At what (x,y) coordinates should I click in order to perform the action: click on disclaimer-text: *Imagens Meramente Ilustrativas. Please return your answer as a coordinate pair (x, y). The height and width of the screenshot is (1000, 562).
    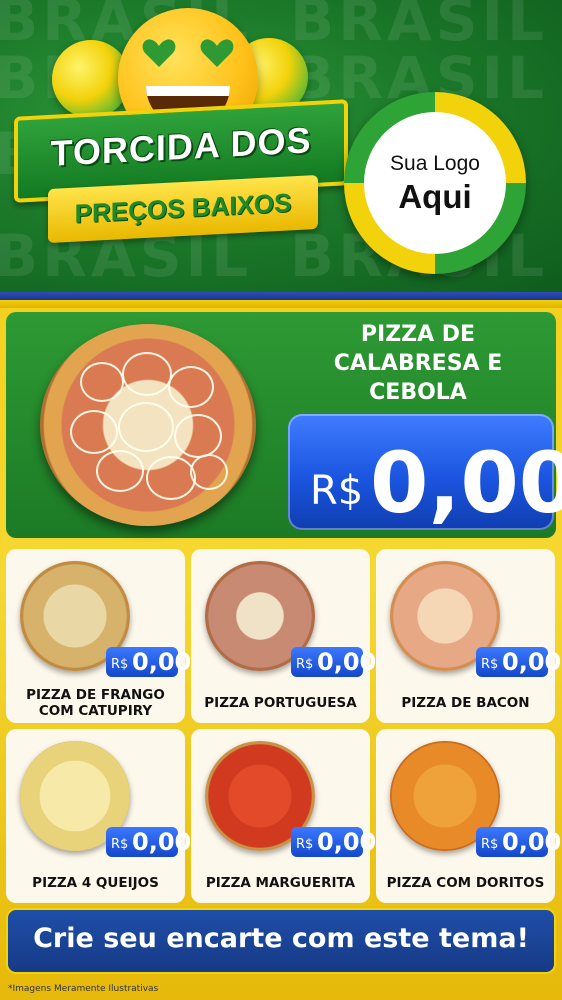
    Looking at the image, I should click on (83, 989).